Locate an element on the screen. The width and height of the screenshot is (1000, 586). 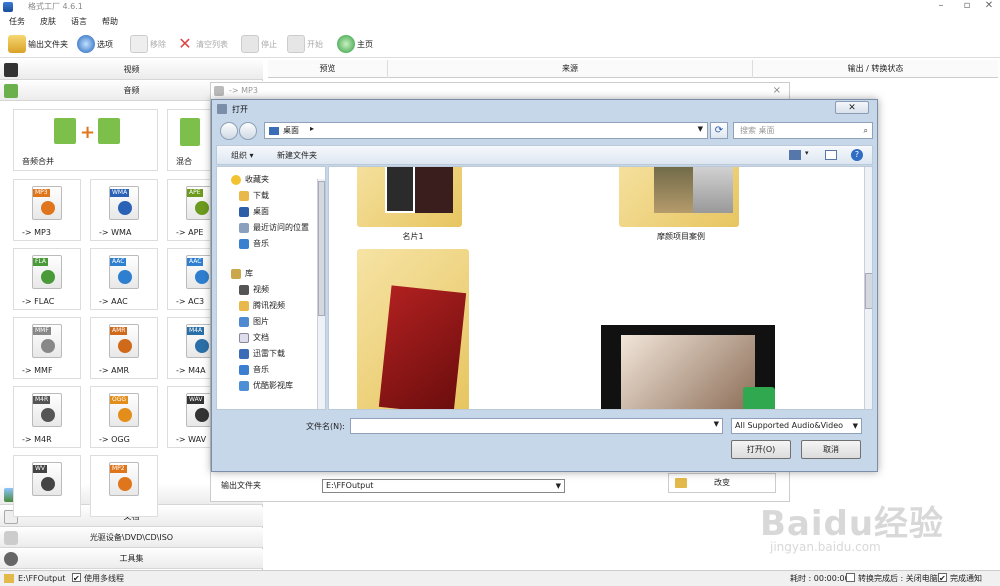
file-scrollbar is located at coordinates (868, 288).